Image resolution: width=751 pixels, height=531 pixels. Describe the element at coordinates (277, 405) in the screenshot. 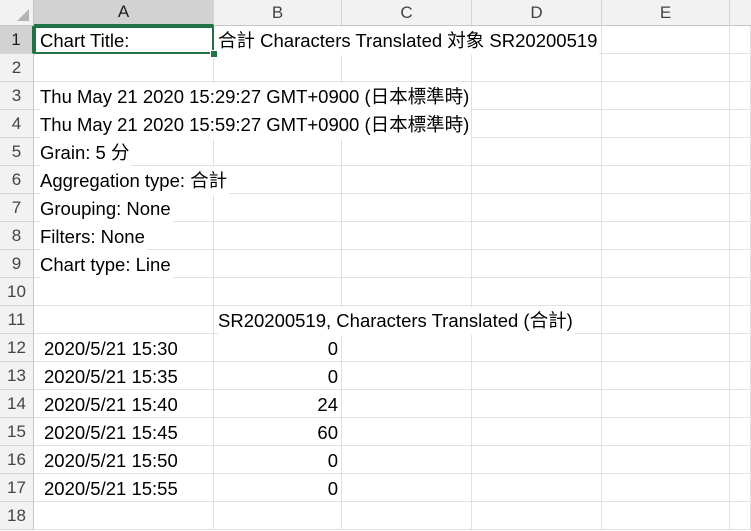

I see `cell-b14: 24` at that location.